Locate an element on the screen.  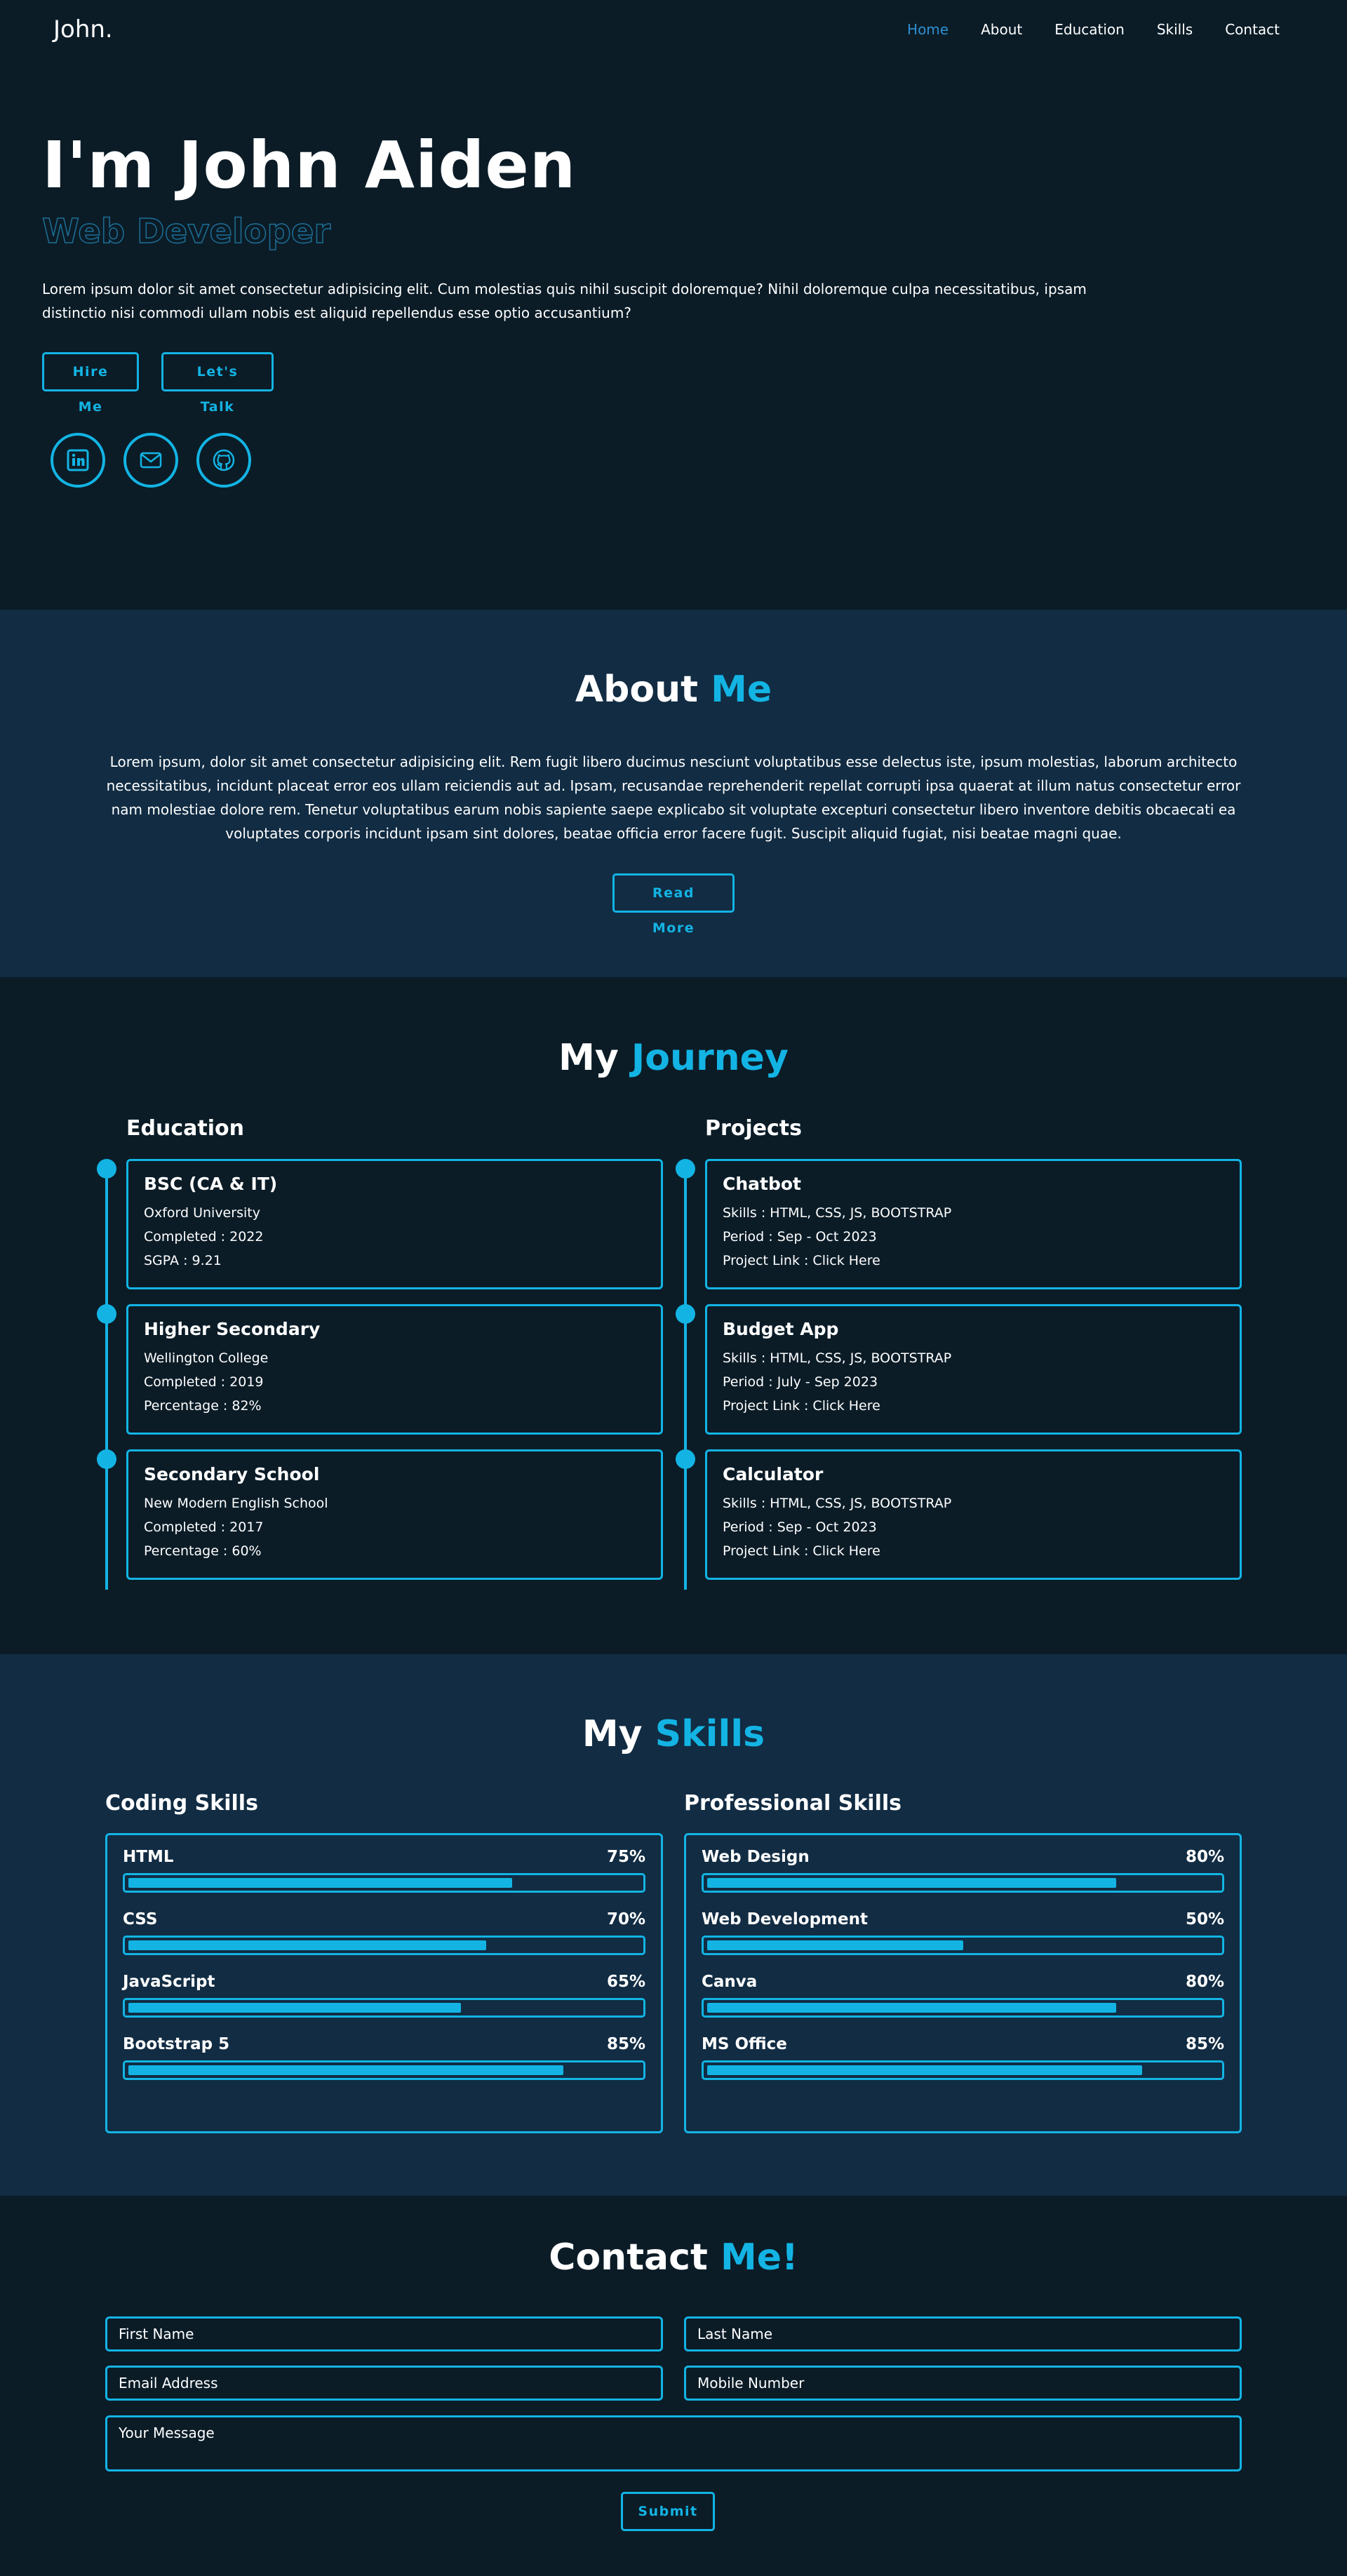
card-line: New Modern English School is located at coordinates (236, 1503).